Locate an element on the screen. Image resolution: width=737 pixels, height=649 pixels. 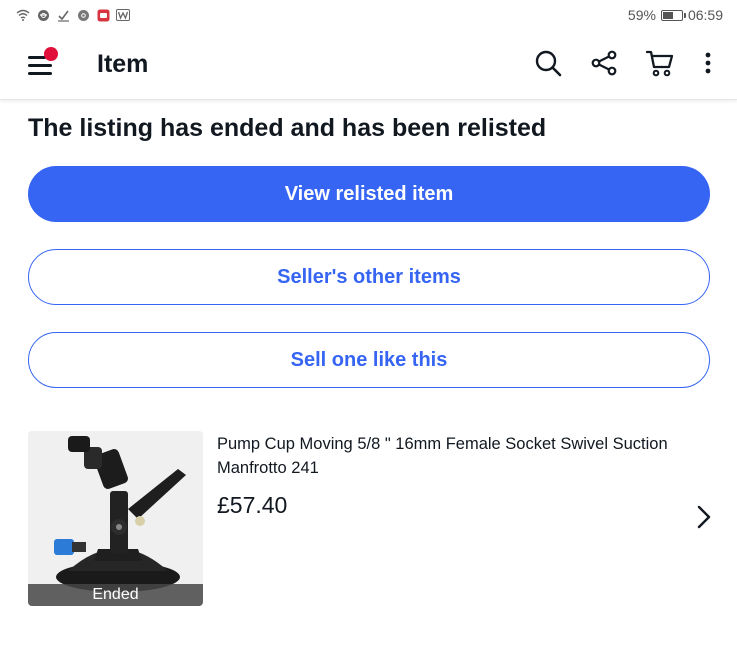
w-app-icon is located at coordinates (123, 15).